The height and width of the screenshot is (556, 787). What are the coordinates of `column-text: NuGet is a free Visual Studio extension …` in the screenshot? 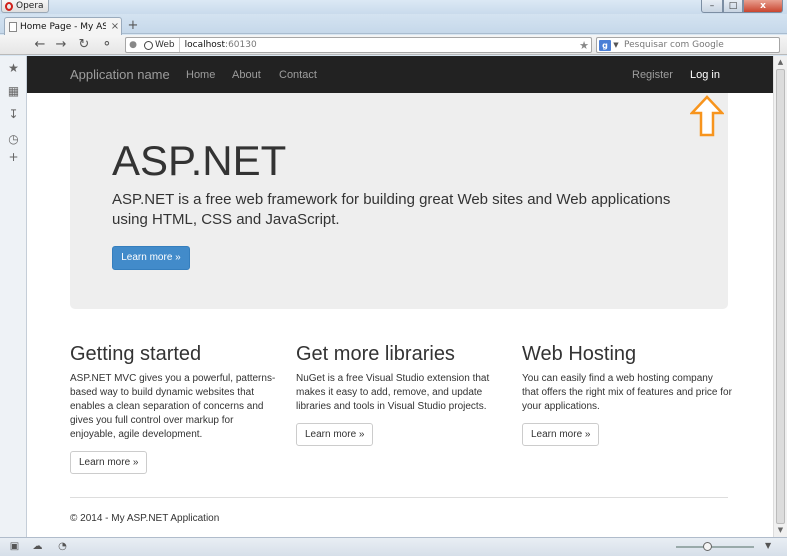 It's located at (393, 392).